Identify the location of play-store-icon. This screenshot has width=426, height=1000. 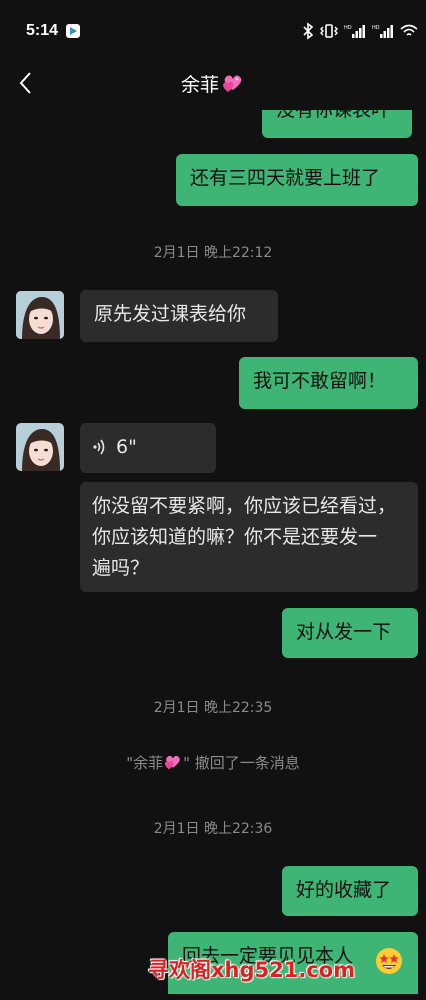
(73, 31).